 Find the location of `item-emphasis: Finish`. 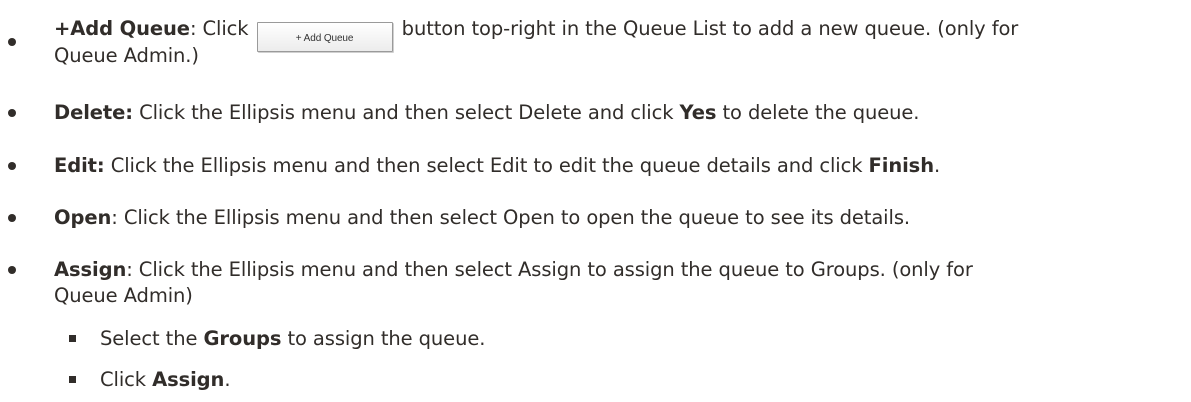

item-emphasis: Finish is located at coordinates (901, 165).